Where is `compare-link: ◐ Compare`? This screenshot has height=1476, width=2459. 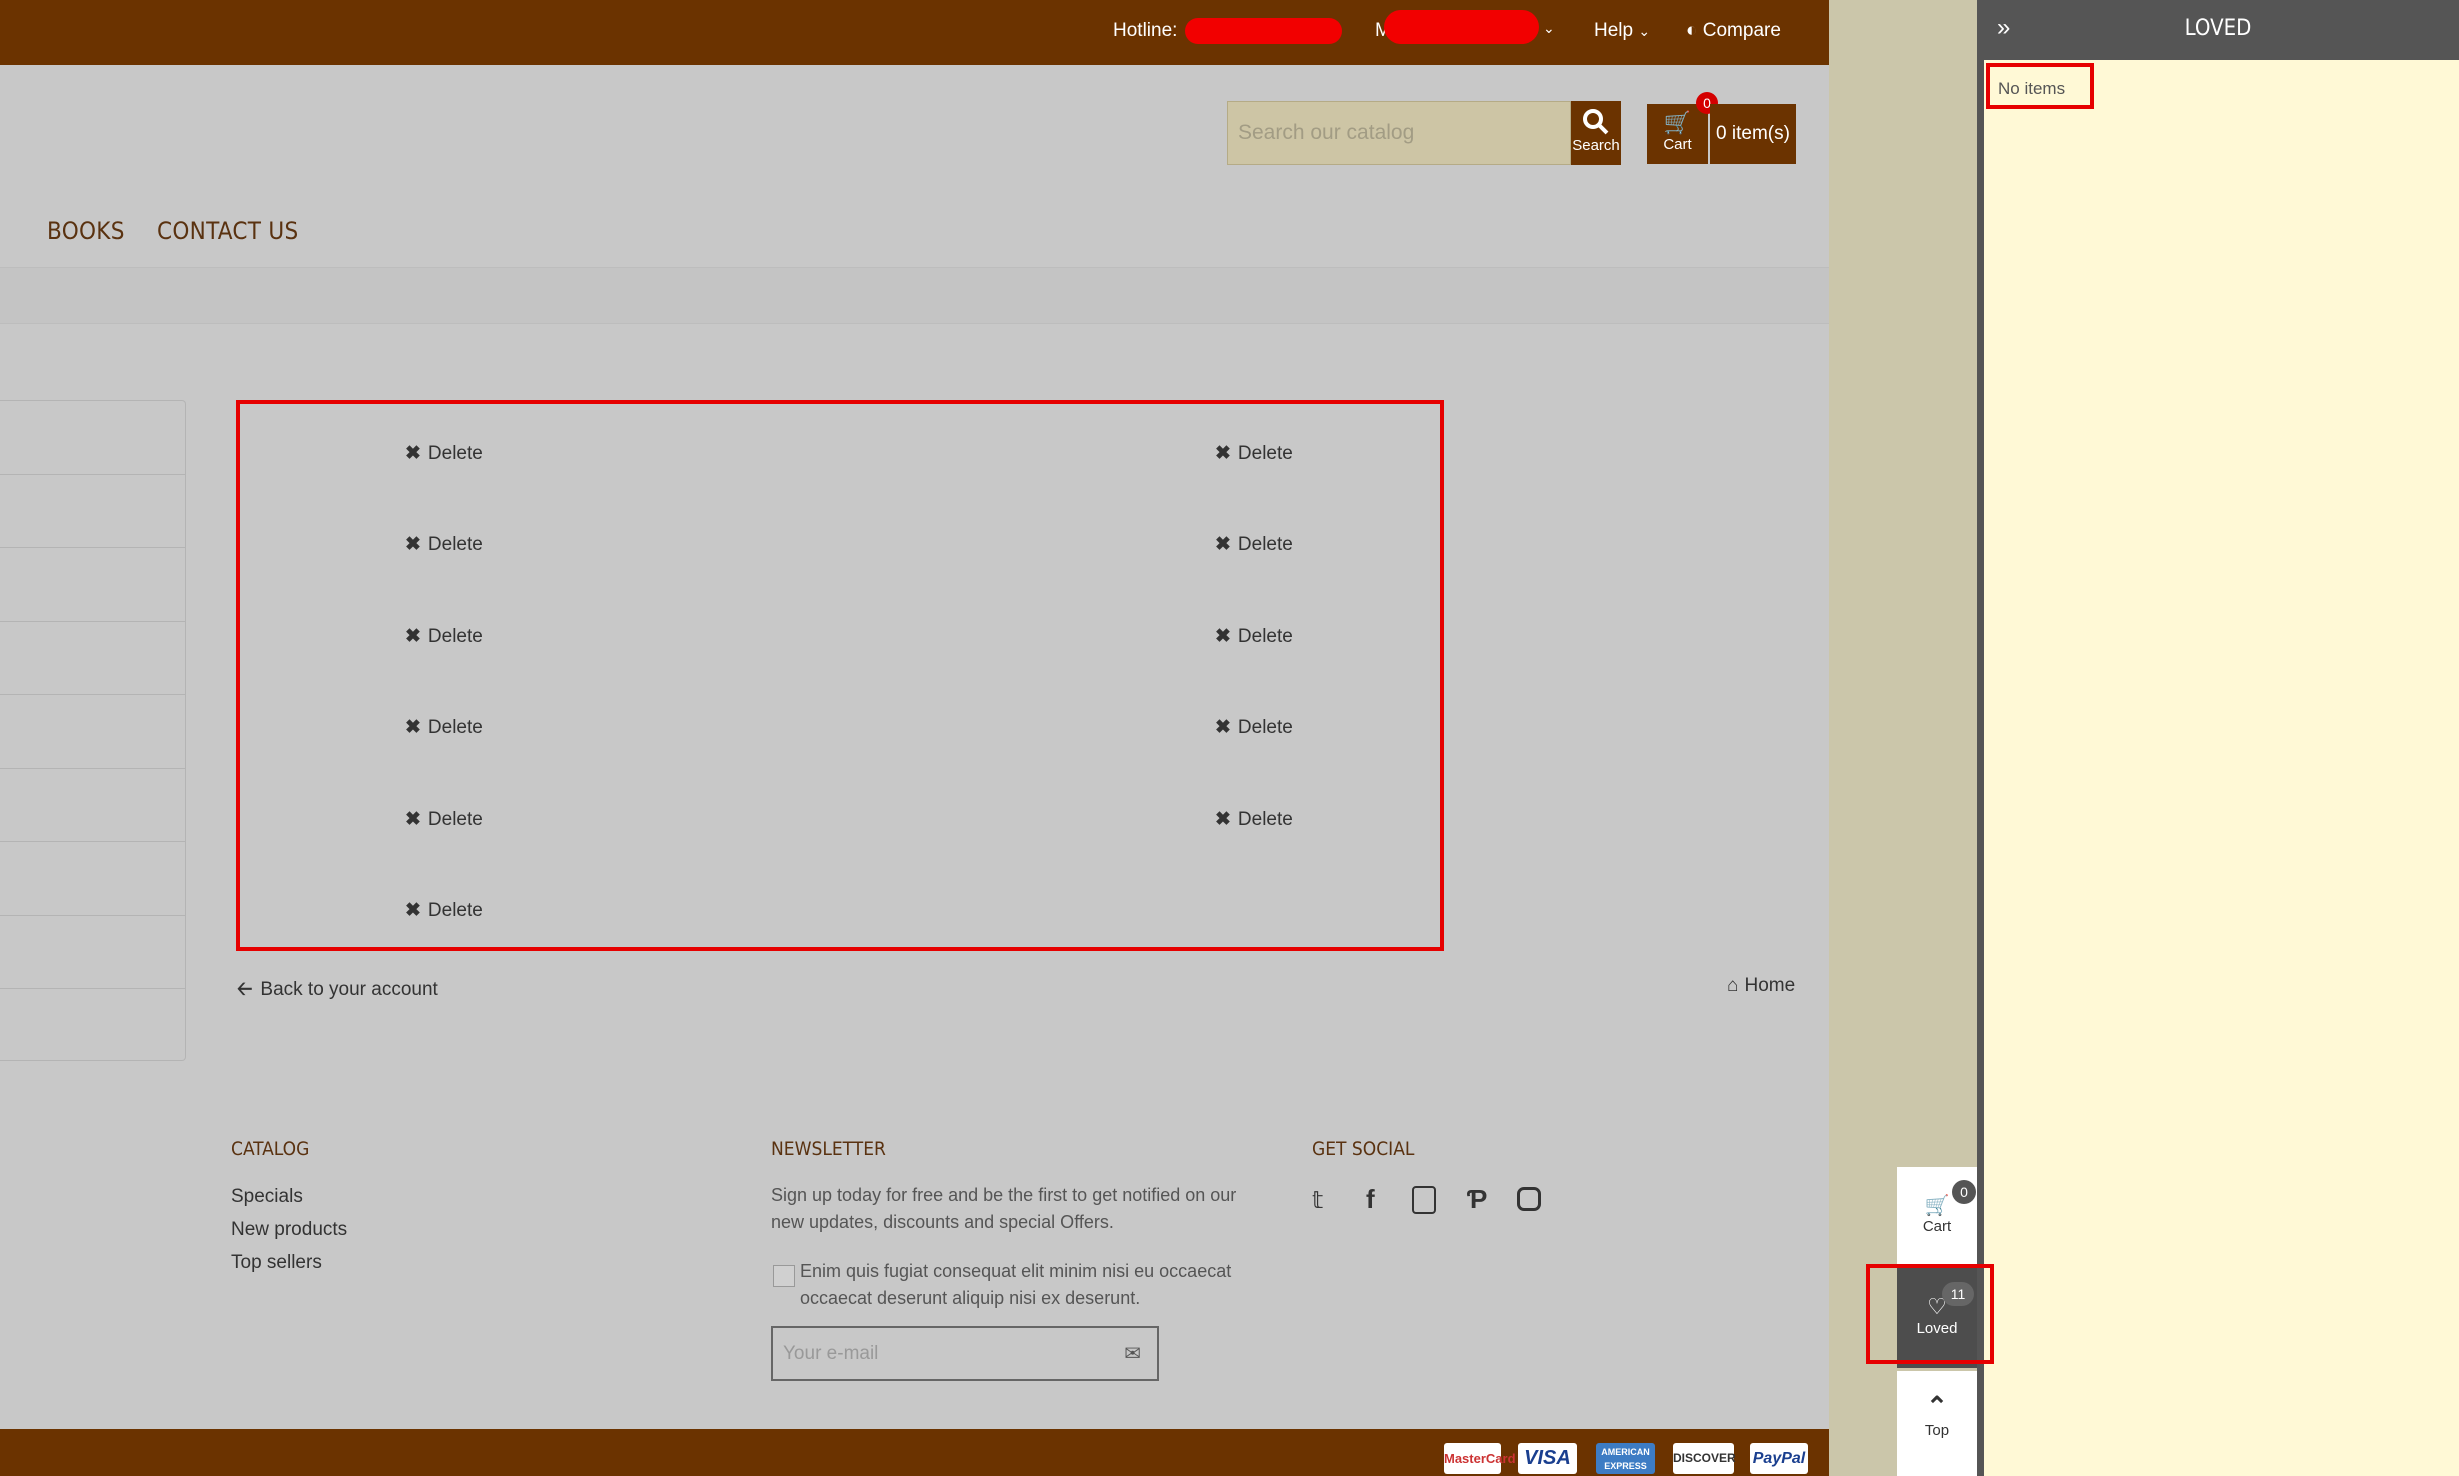 compare-link: ◐ Compare is located at coordinates (1733, 31).